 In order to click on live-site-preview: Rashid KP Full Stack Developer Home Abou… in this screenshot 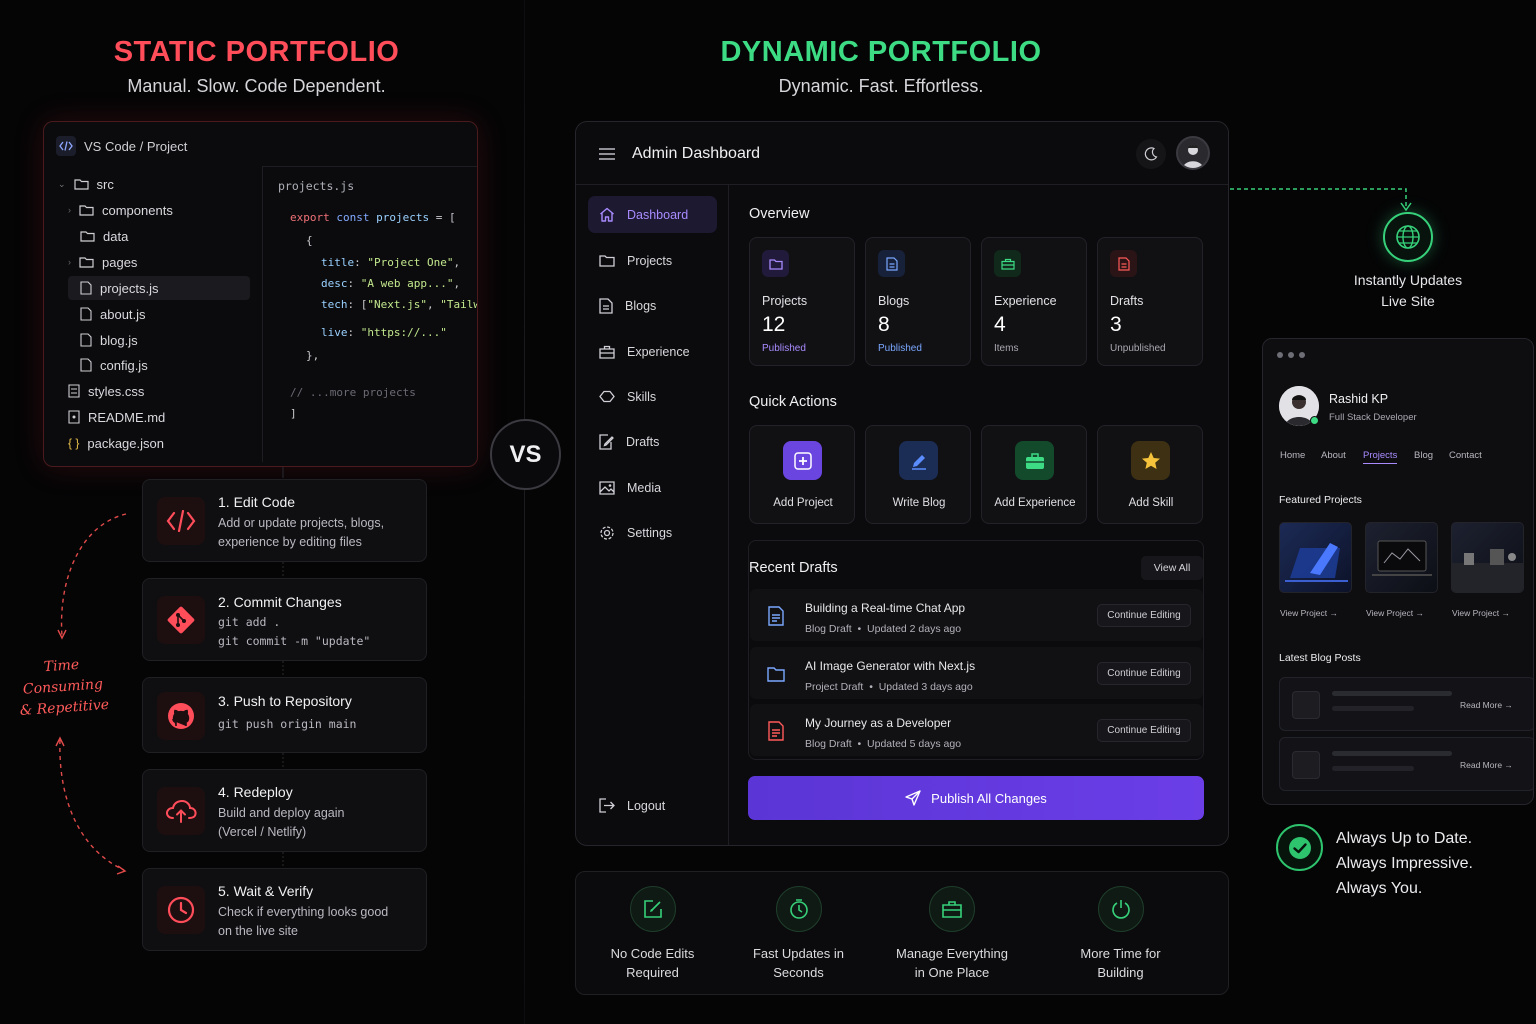, I will do `click(1398, 571)`.